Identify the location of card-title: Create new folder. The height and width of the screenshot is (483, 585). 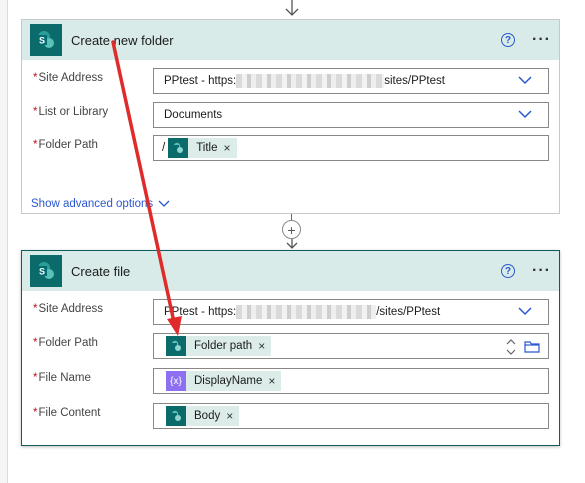
(122, 40).